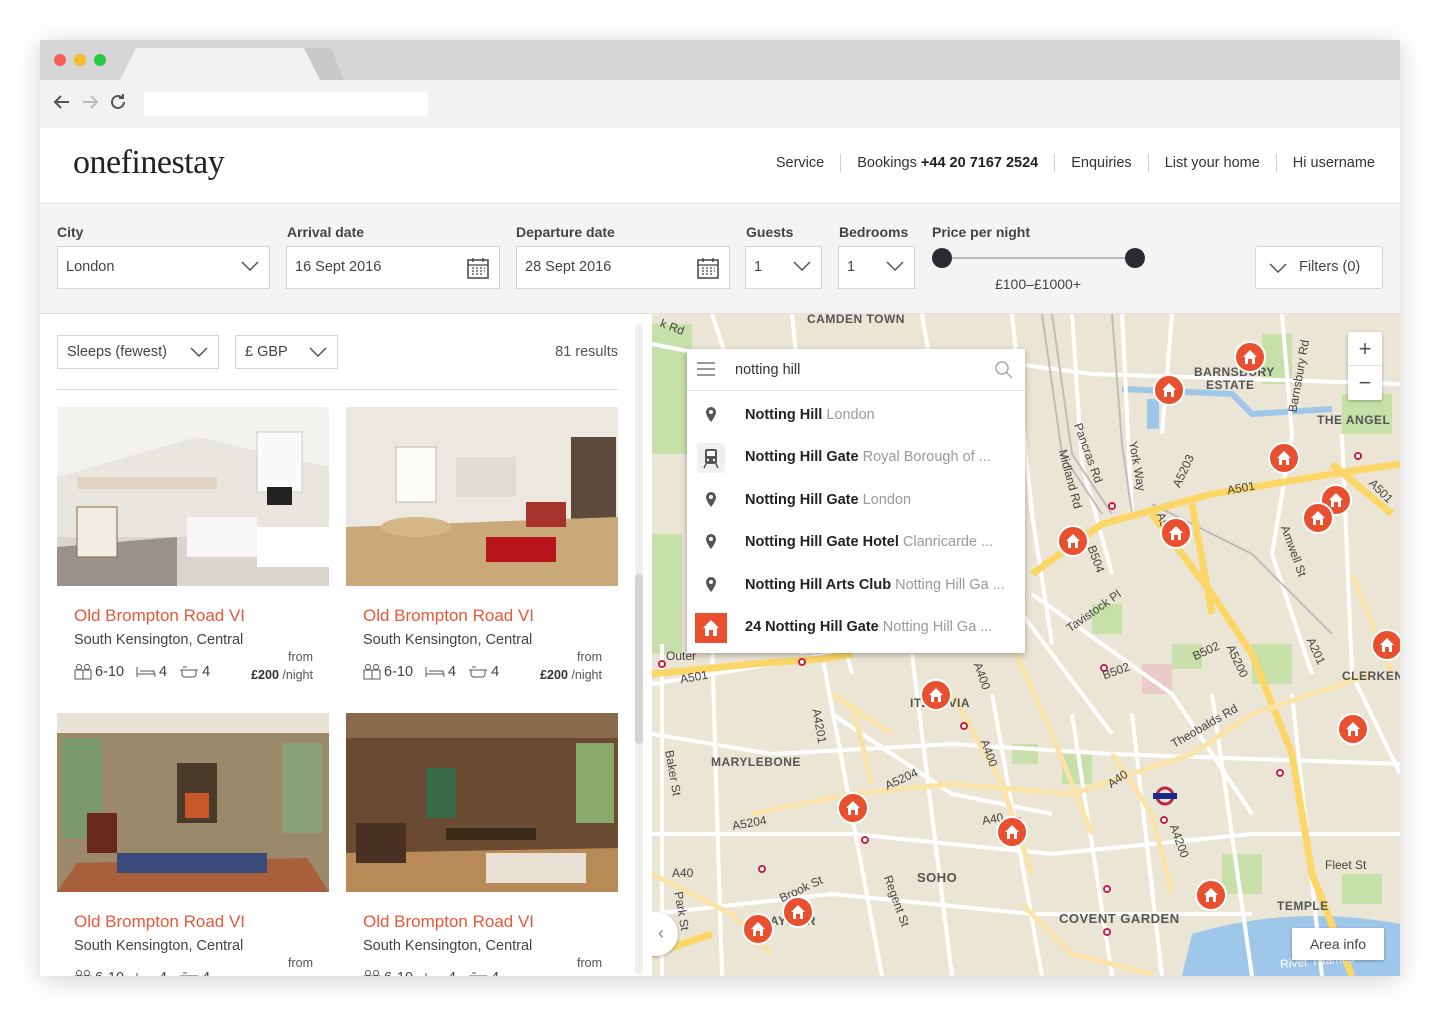  I want to click on suggestion-name: Notting Hill Gate, so click(802, 500).